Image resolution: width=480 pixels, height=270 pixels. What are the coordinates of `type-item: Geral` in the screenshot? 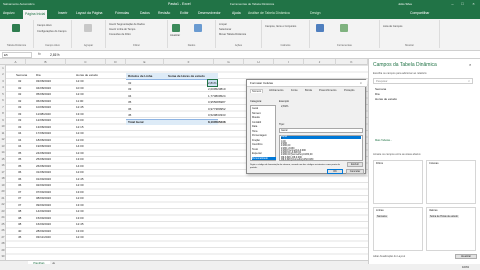 It's located at (321, 137).